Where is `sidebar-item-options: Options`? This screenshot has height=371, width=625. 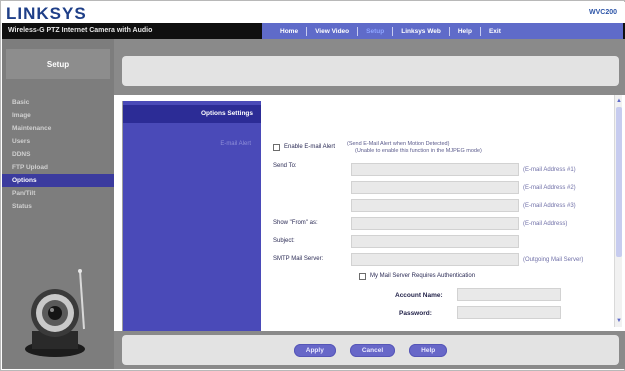 sidebar-item-options: Options is located at coordinates (58, 180).